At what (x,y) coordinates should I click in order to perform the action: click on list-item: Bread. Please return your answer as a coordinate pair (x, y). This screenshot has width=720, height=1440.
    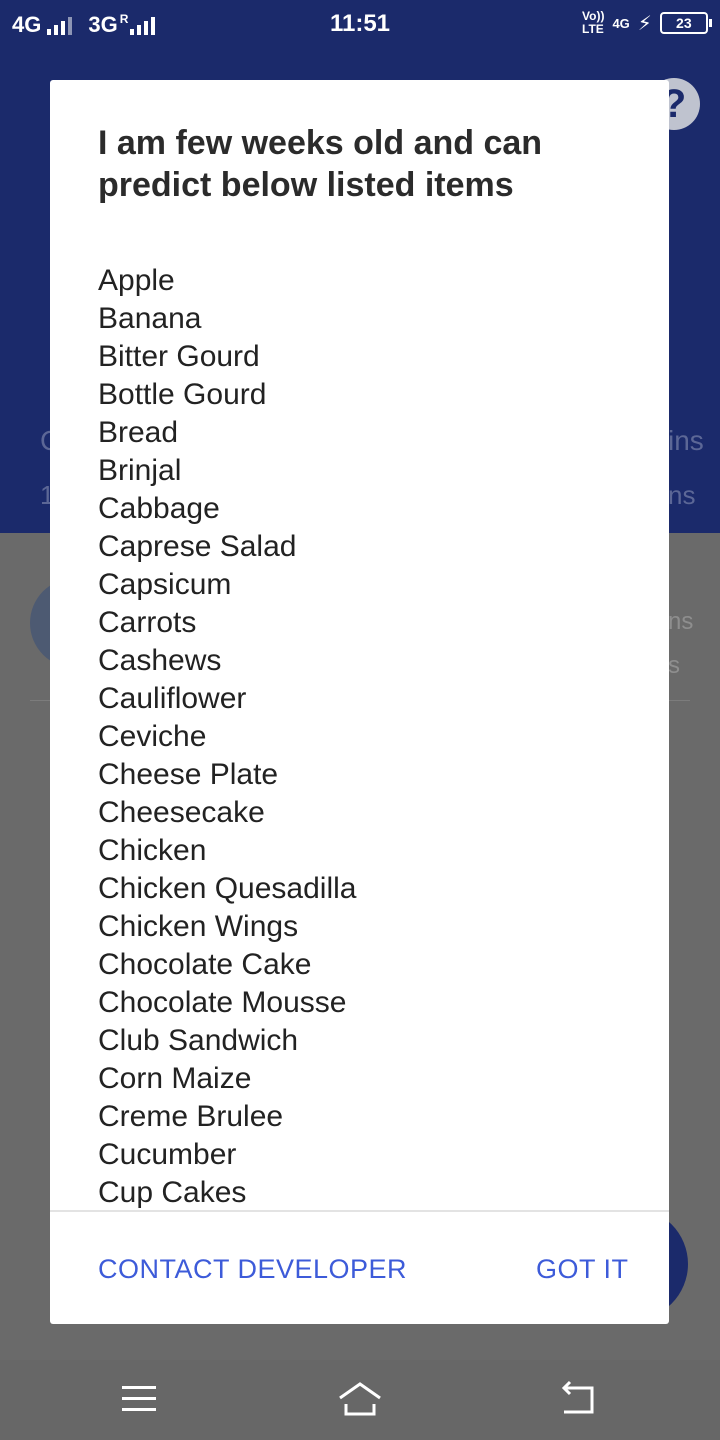
    Looking at the image, I should click on (138, 432).